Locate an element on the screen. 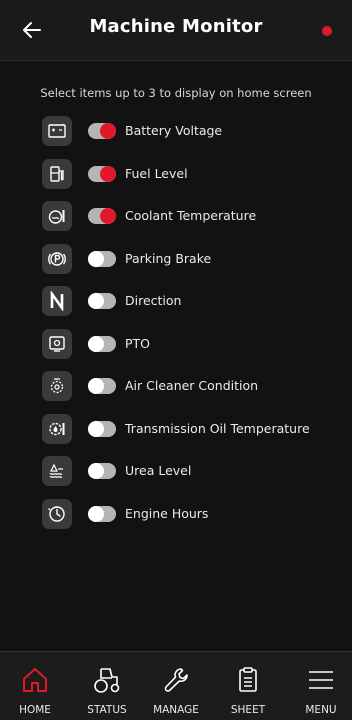 The height and width of the screenshot is (720, 352). toggle-parking-brake is located at coordinates (102, 258).